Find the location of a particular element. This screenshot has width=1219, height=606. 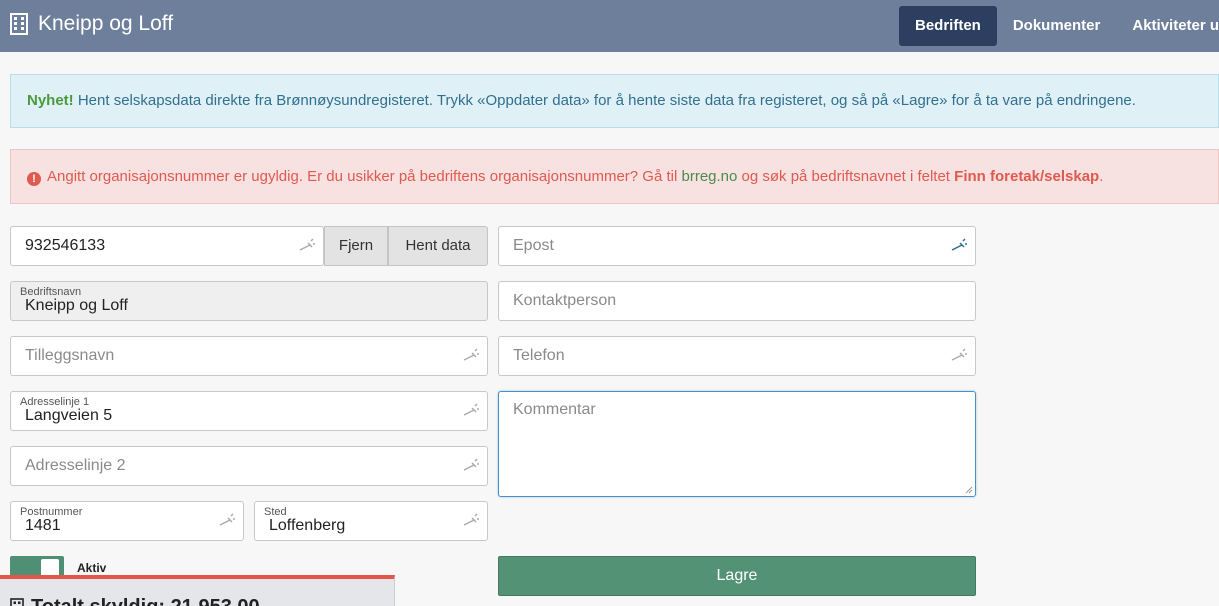

company-name-value: Kneipp og Loff is located at coordinates (76, 305).